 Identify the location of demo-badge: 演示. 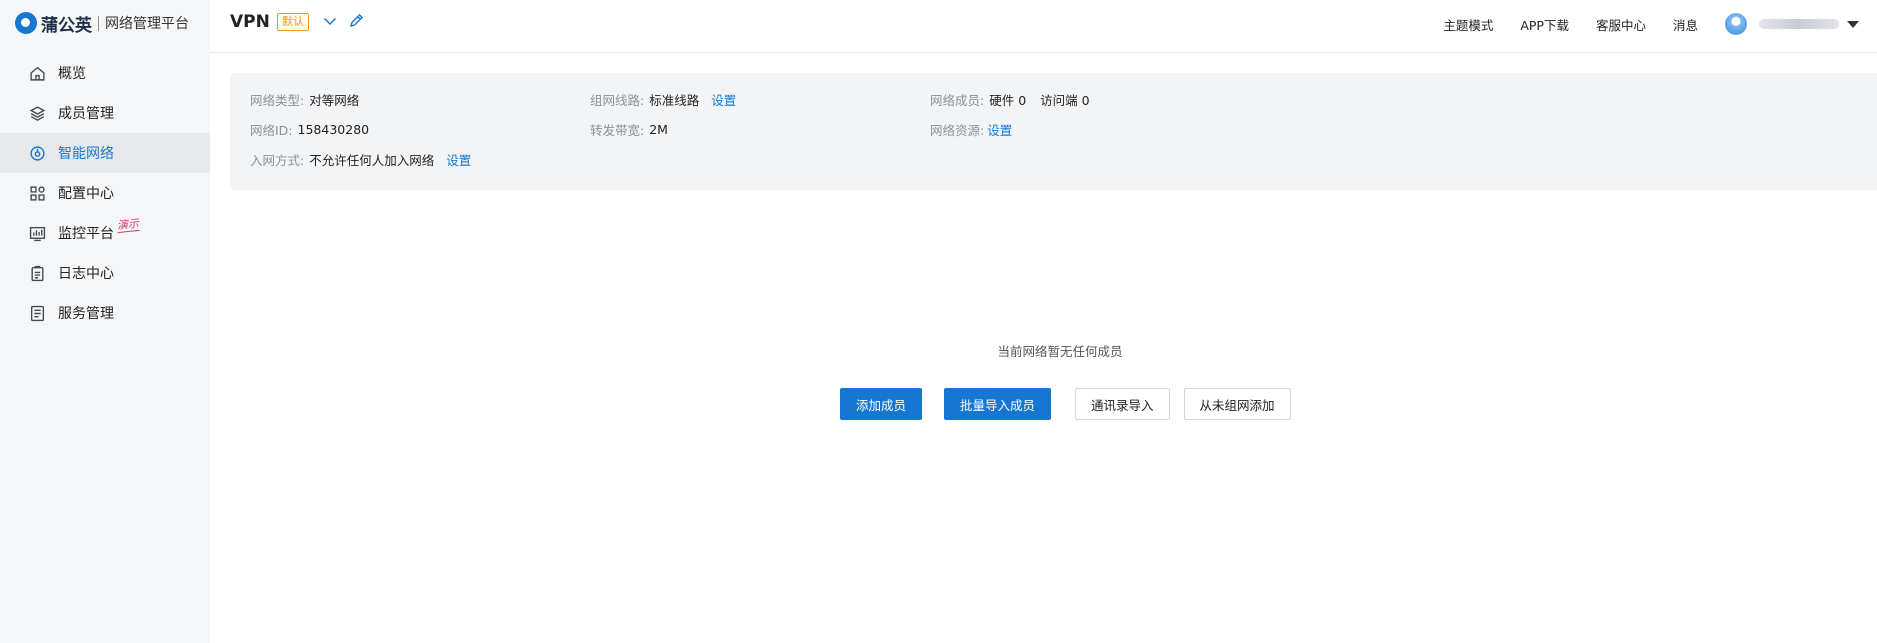
(128, 225).